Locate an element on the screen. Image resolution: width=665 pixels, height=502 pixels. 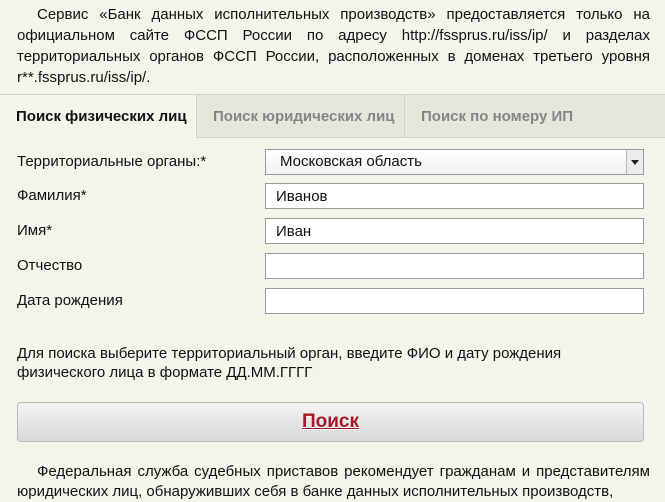
search-button-label: Поиск is located at coordinates (330, 421).